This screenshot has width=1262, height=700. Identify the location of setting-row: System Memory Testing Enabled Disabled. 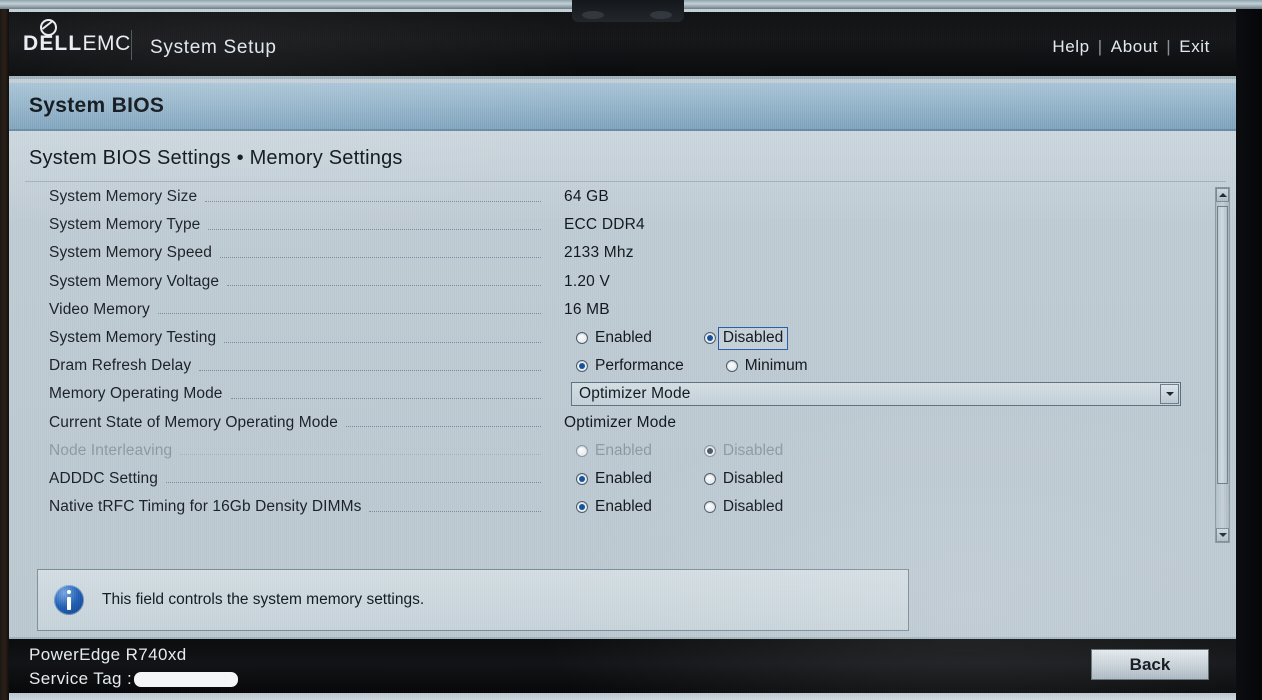
(622, 338).